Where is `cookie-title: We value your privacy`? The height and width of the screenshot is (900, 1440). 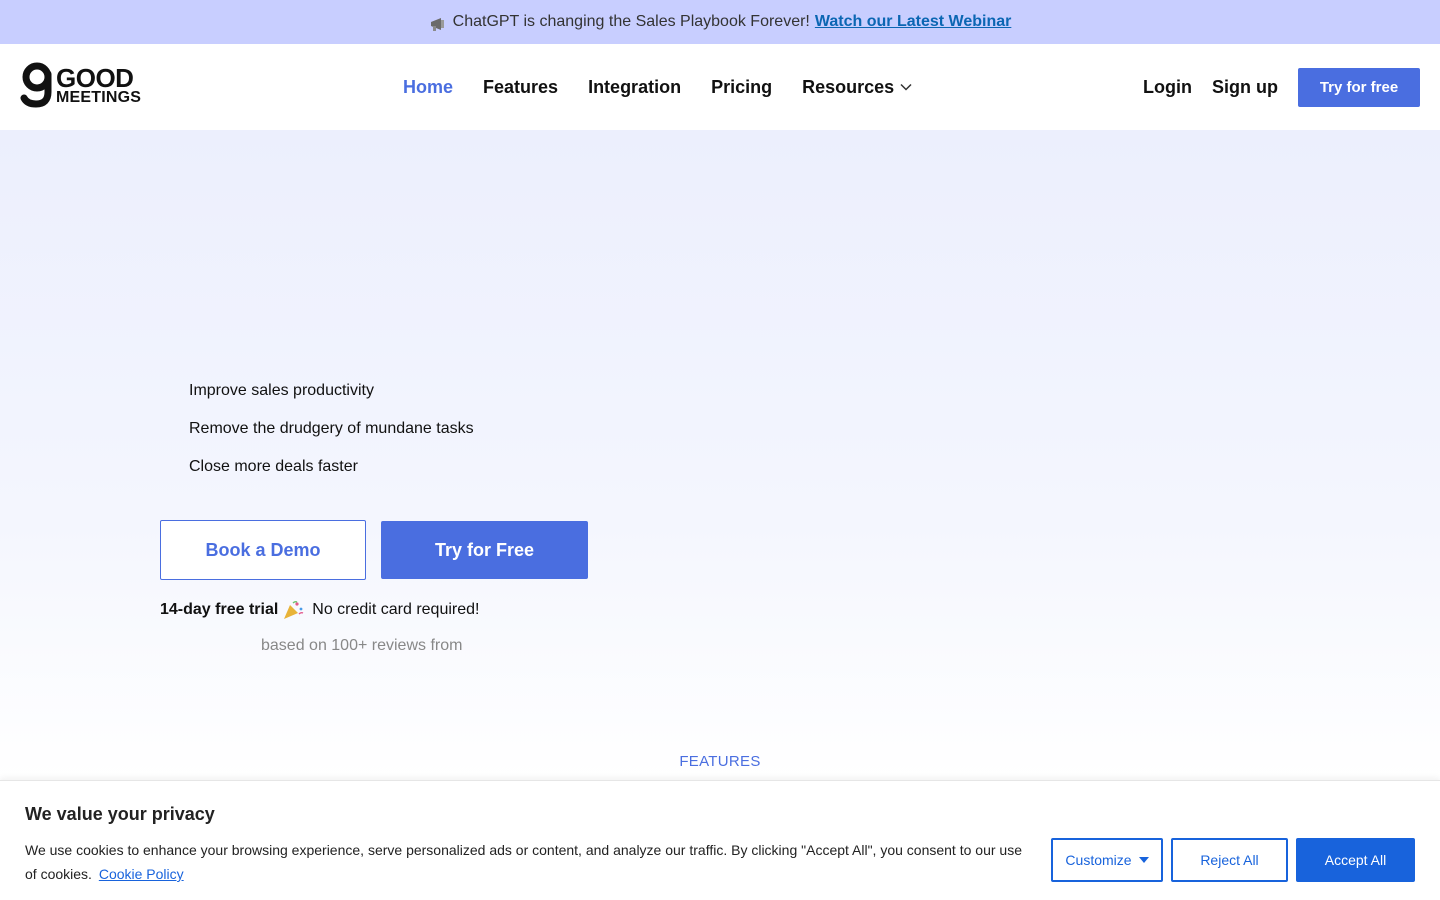
cookie-title: We value your privacy is located at coordinates (120, 814).